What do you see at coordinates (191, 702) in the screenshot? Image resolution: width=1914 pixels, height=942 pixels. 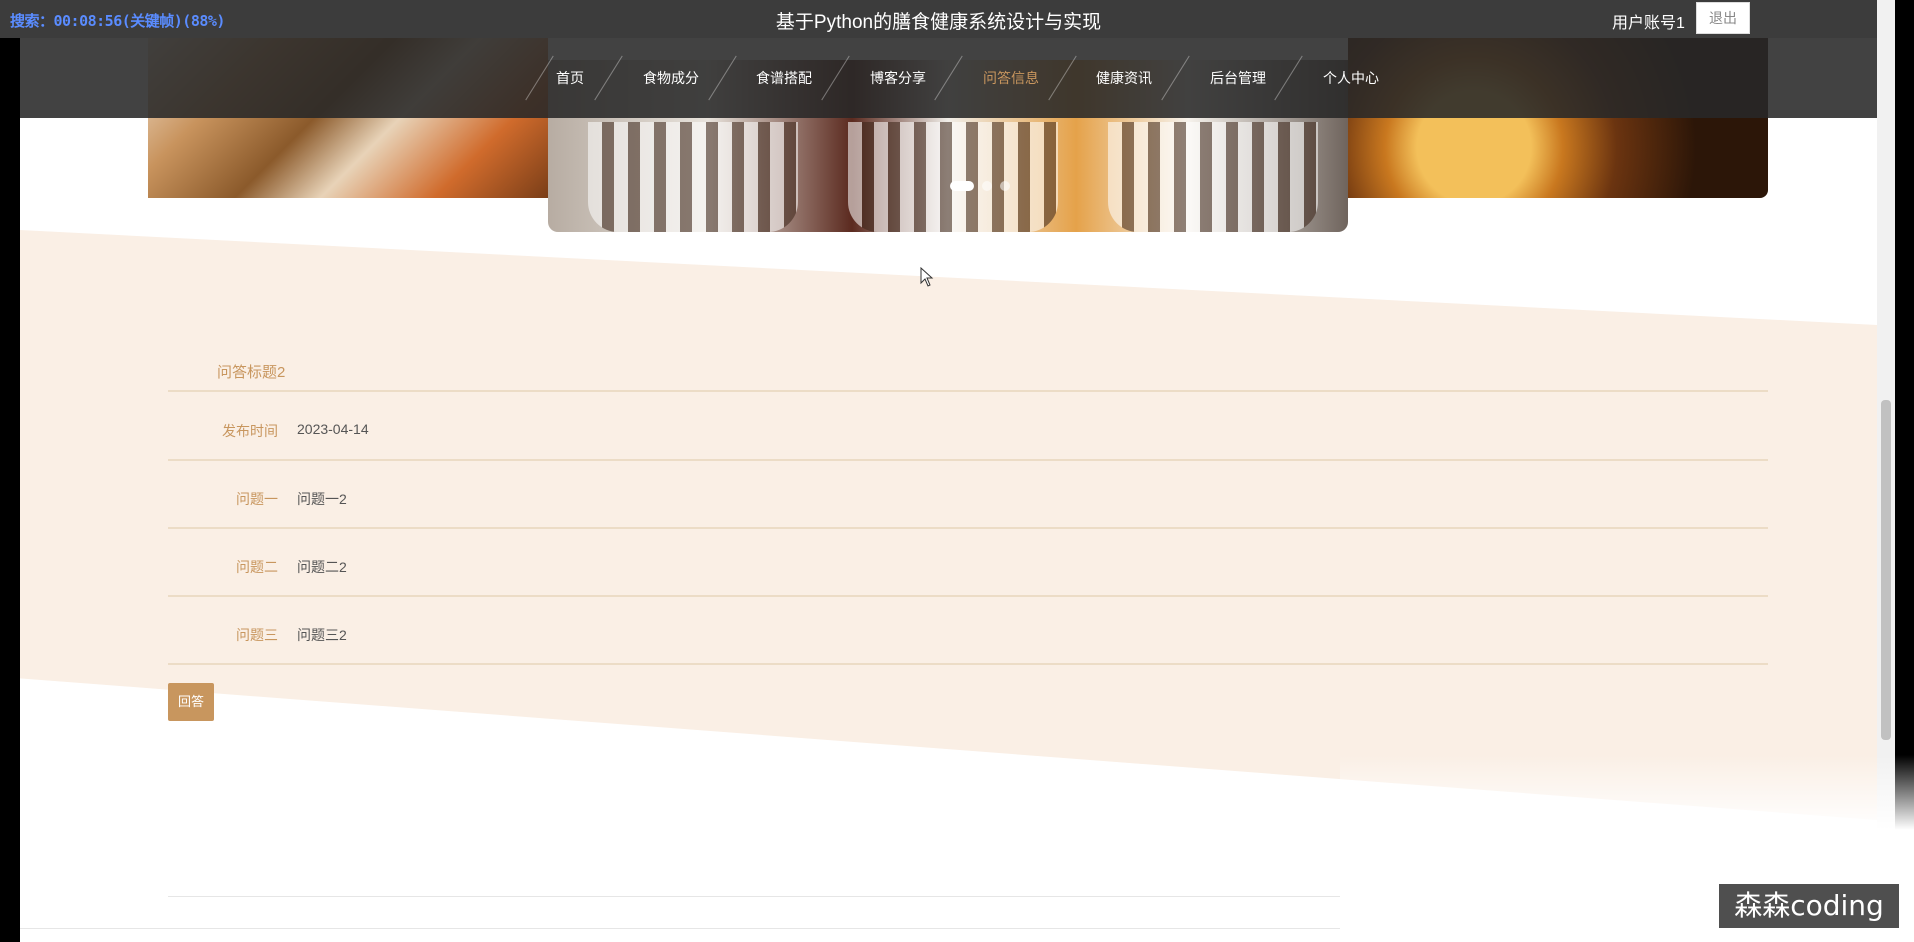 I see `answer-button: 回答` at bounding box center [191, 702].